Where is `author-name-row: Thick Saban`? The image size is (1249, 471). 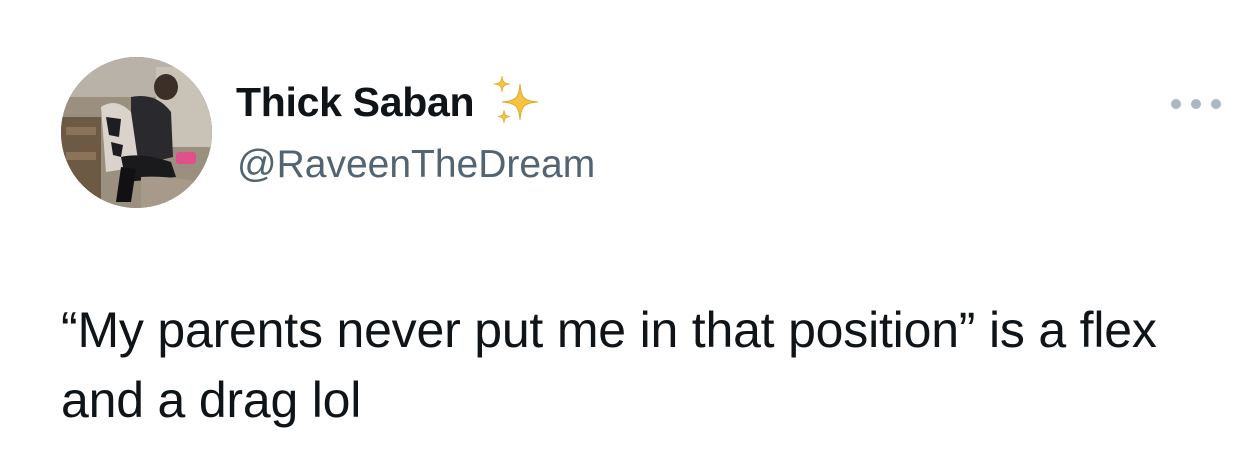 author-name-row: Thick Saban is located at coordinates (392, 102).